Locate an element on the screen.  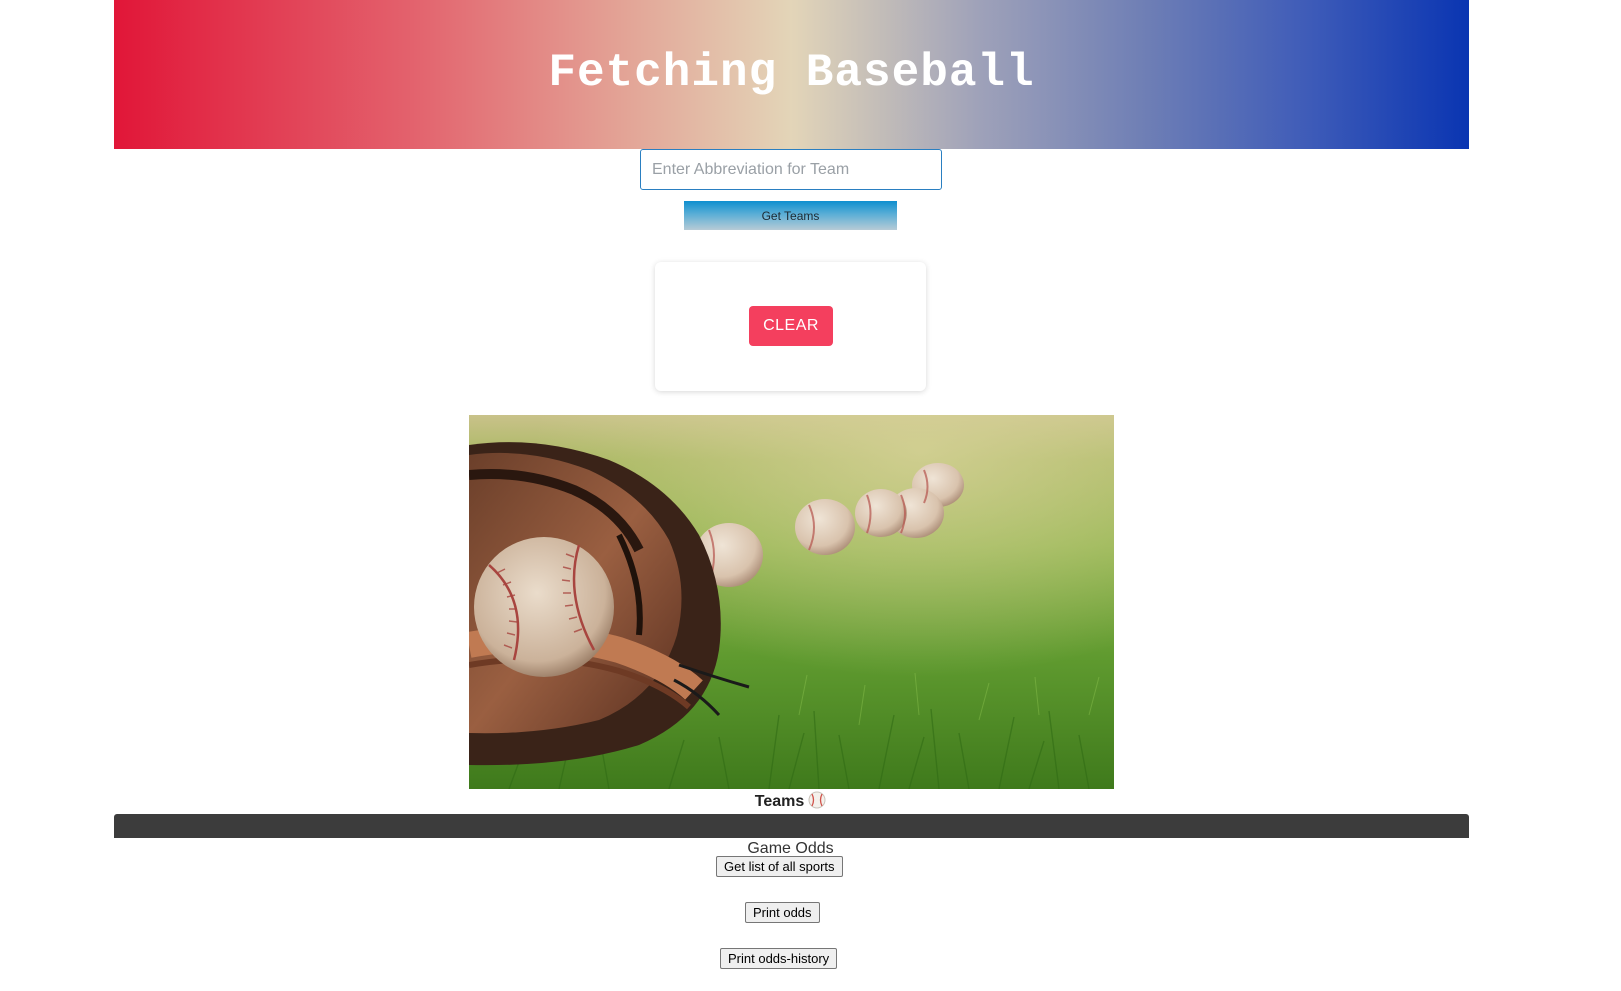
teams-results-bar is located at coordinates (791, 826).